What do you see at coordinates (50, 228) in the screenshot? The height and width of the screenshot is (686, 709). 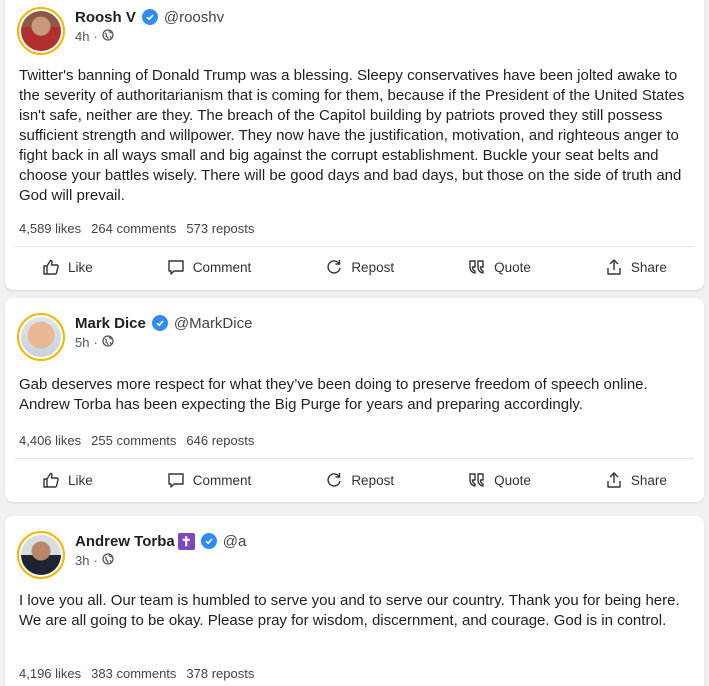 I see `likes-count: 4,589 likes` at bounding box center [50, 228].